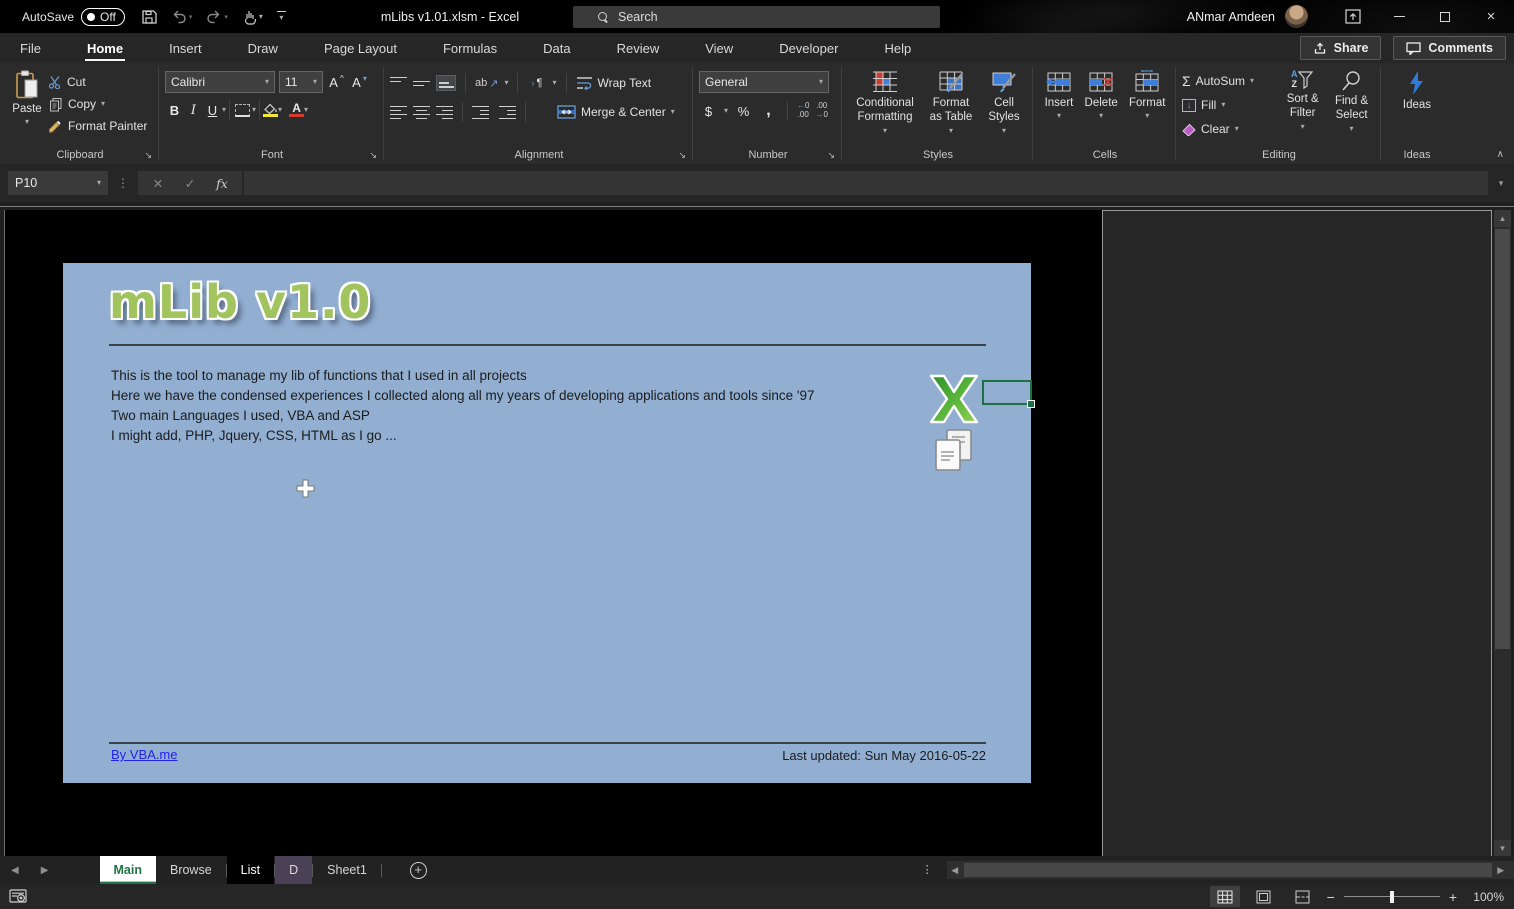 The width and height of the screenshot is (1514, 909). I want to click on maximize-button, so click(1445, 16).